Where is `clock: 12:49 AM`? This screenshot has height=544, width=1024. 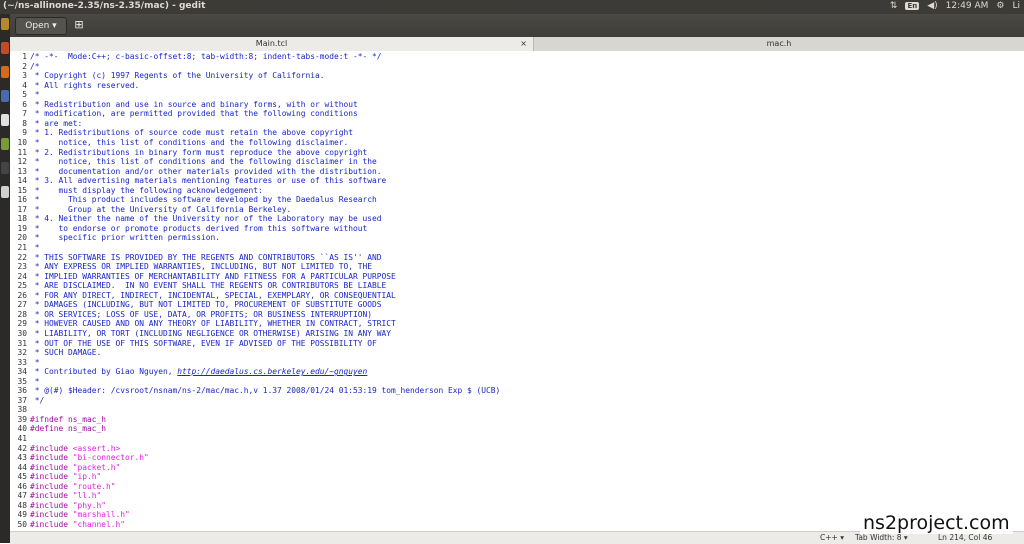
clock: 12:49 AM is located at coordinates (967, 6).